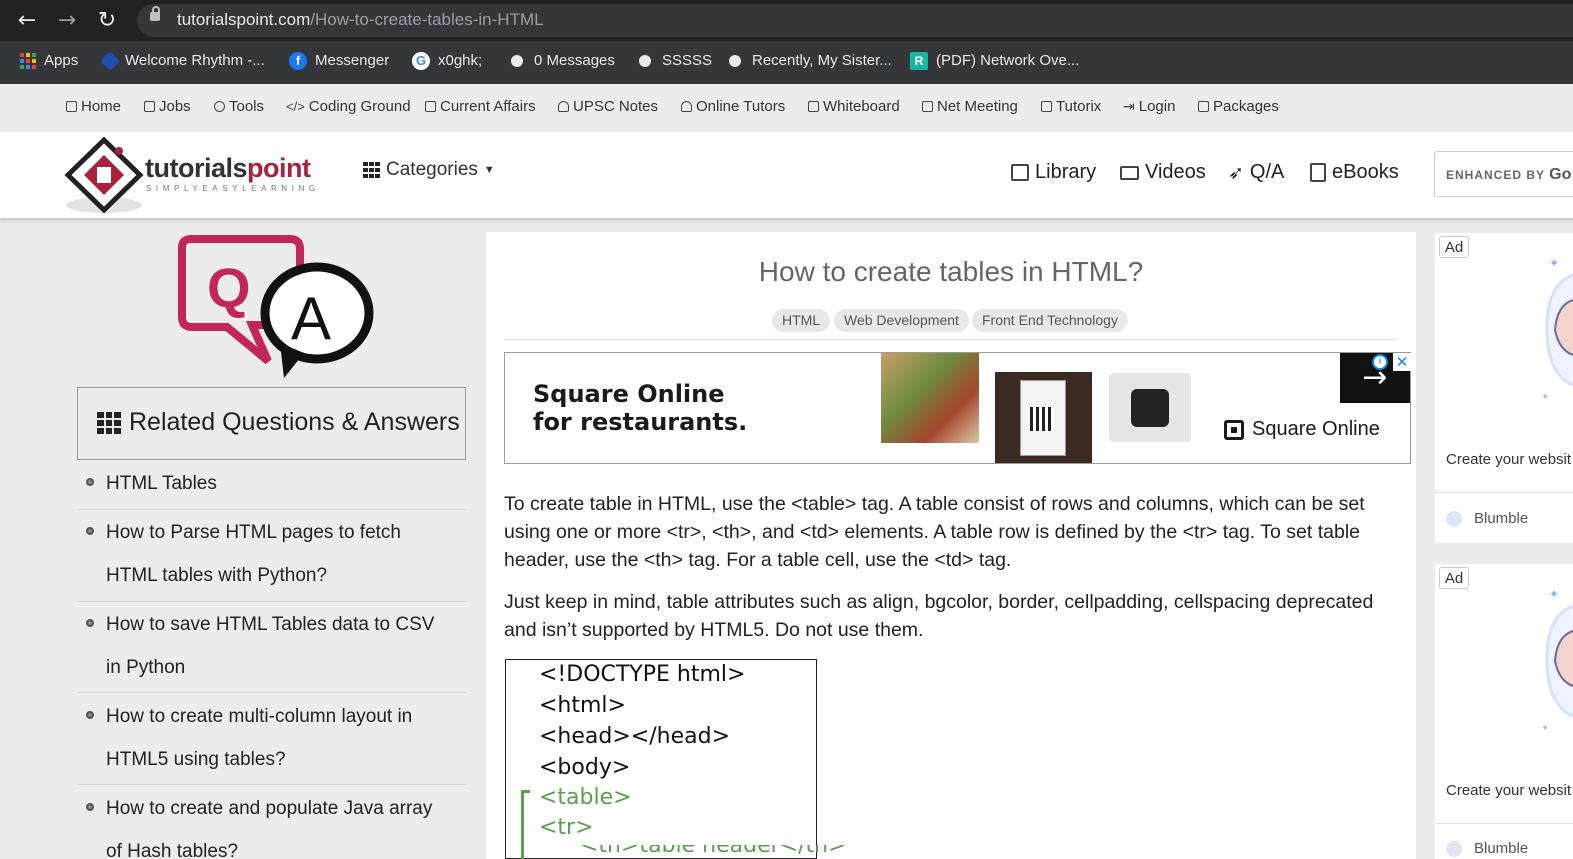 The height and width of the screenshot is (859, 1573). I want to click on topnav-home: Home, so click(93, 106).